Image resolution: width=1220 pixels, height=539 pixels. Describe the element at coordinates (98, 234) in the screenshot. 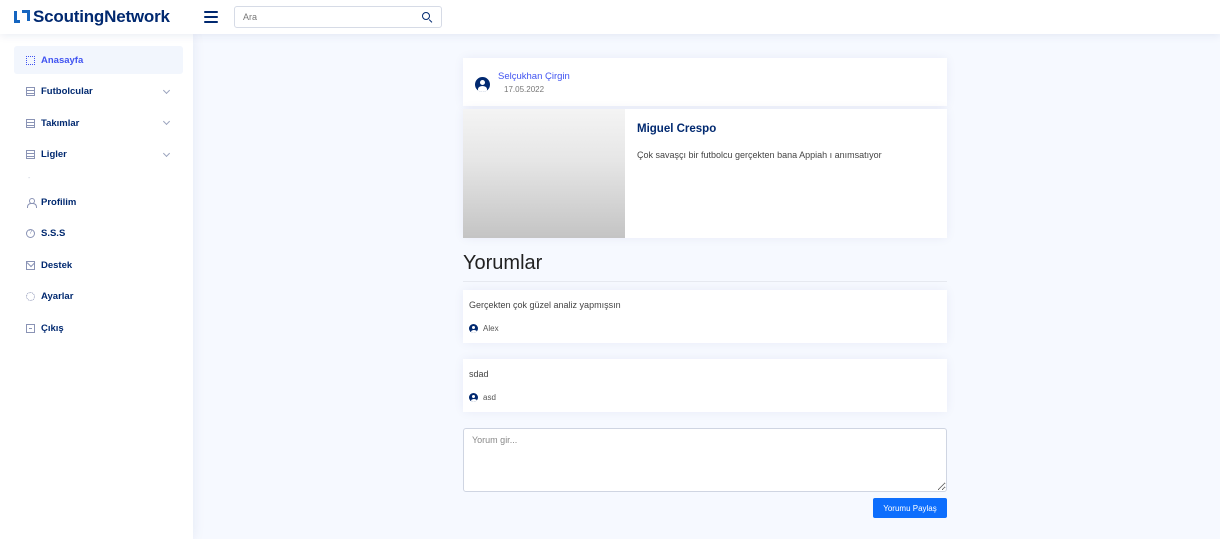

I see `sidebar-item-sss: ? S.S.S` at that location.